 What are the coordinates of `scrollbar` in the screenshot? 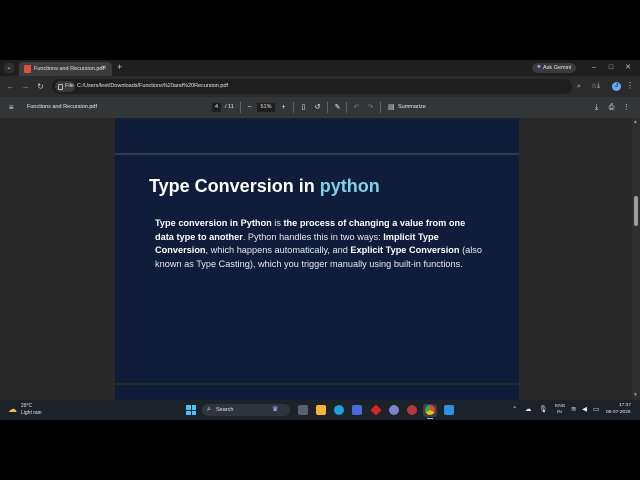 It's located at (636, 259).